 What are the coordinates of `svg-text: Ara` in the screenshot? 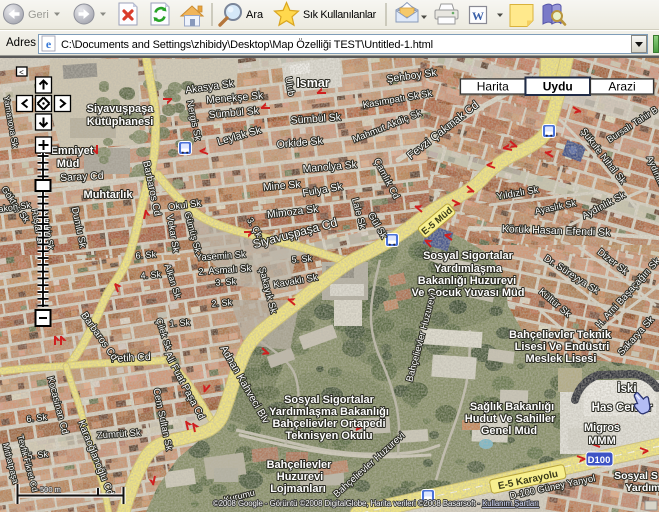 It's located at (255, 15).